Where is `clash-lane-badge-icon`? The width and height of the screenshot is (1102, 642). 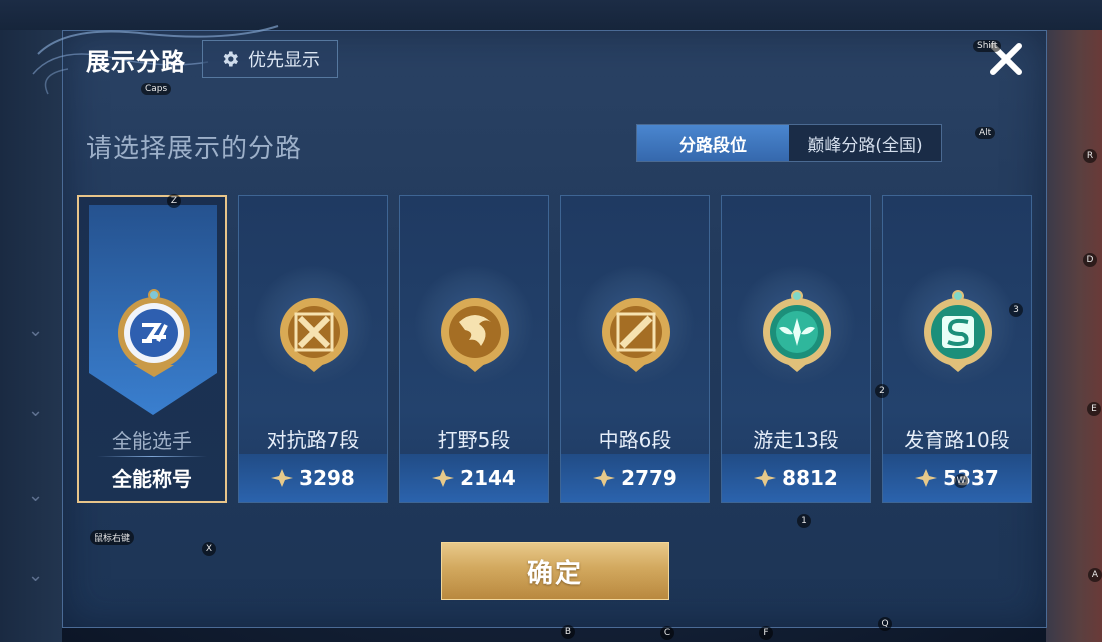 clash-lane-badge-icon is located at coordinates (314, 335).